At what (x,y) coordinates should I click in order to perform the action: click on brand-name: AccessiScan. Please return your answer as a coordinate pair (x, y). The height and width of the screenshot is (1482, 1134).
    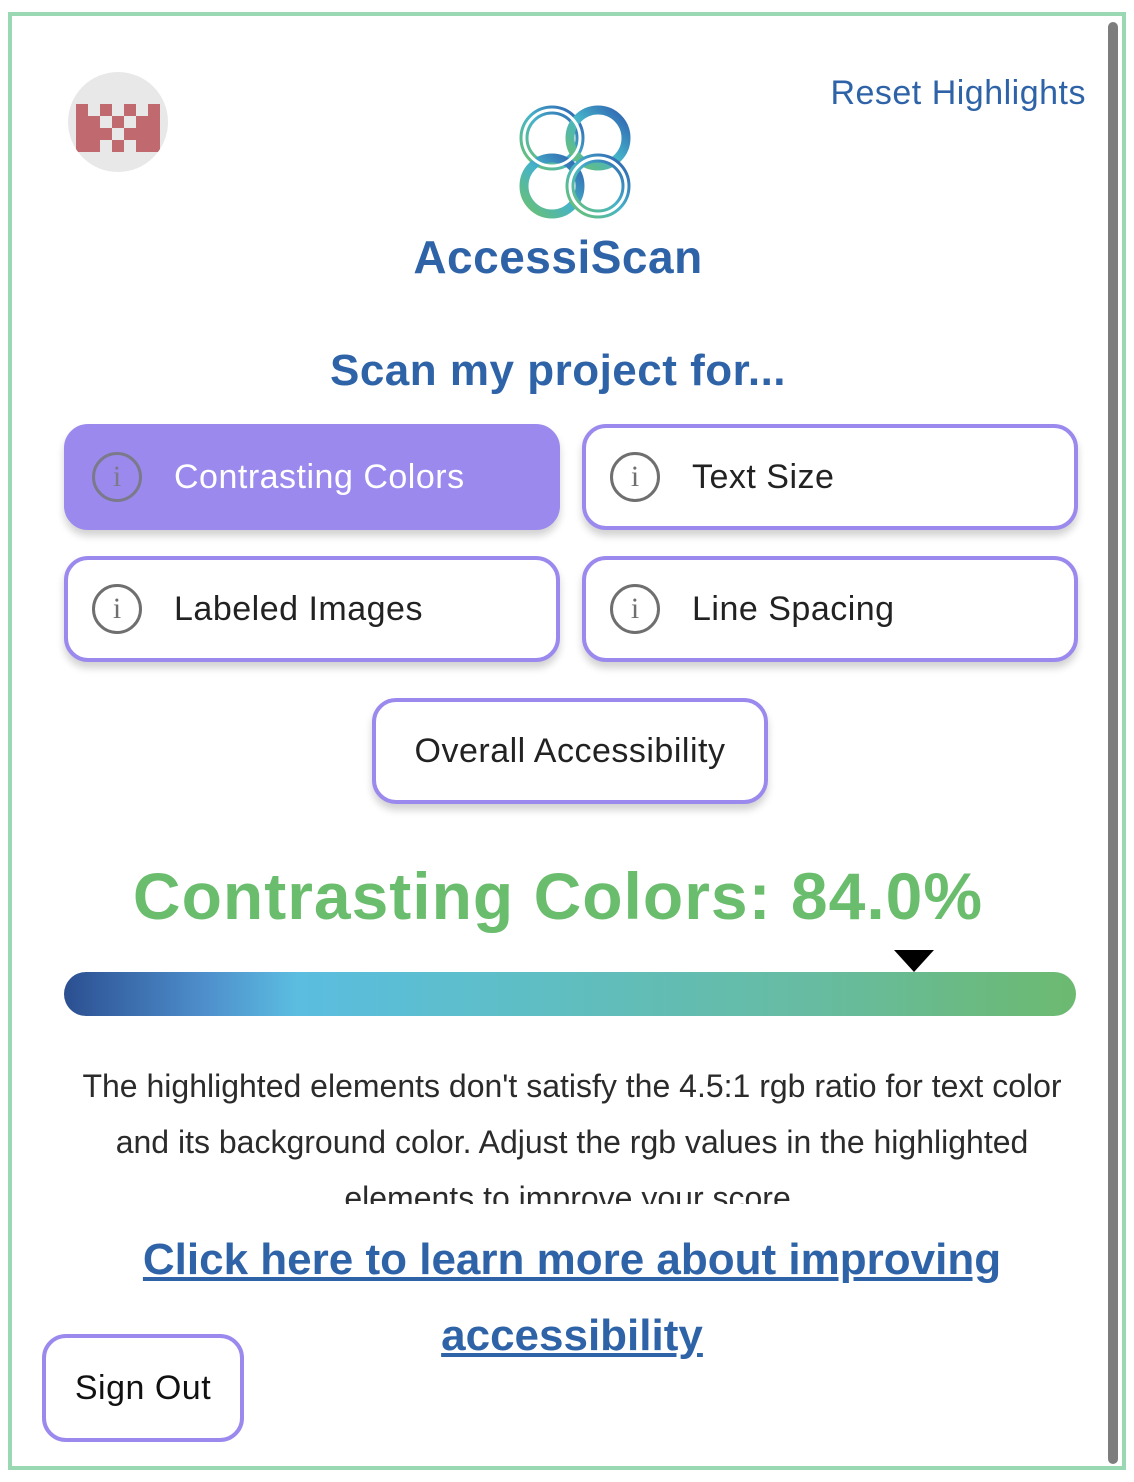
    Looking at the image, I should click on (558, 257).